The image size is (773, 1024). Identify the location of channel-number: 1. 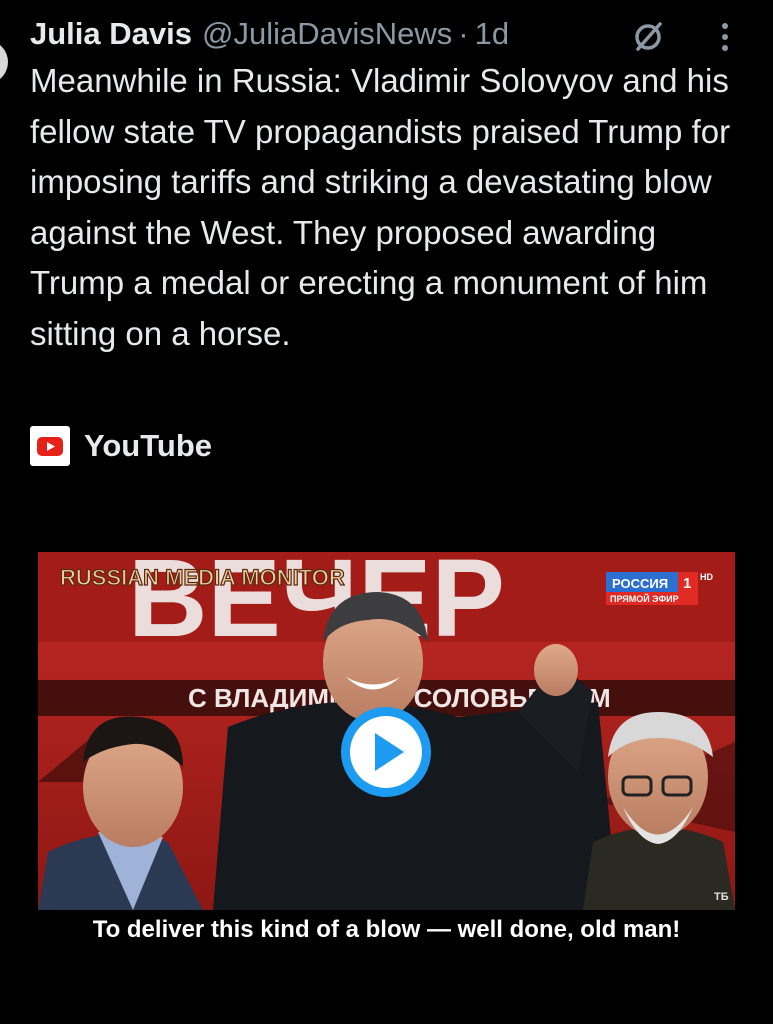
(687, 583).